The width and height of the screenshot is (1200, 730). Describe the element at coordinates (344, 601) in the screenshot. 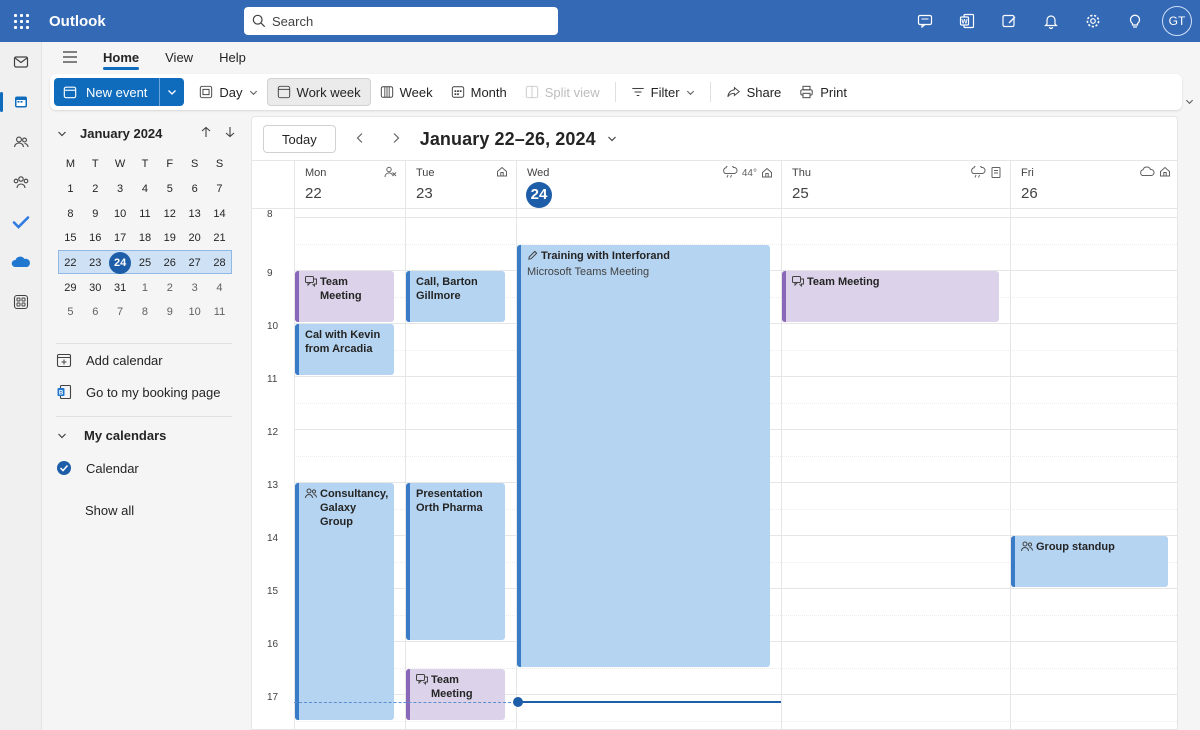

I see `calendar-event: Consultancy, Galaxy Group` at that location.